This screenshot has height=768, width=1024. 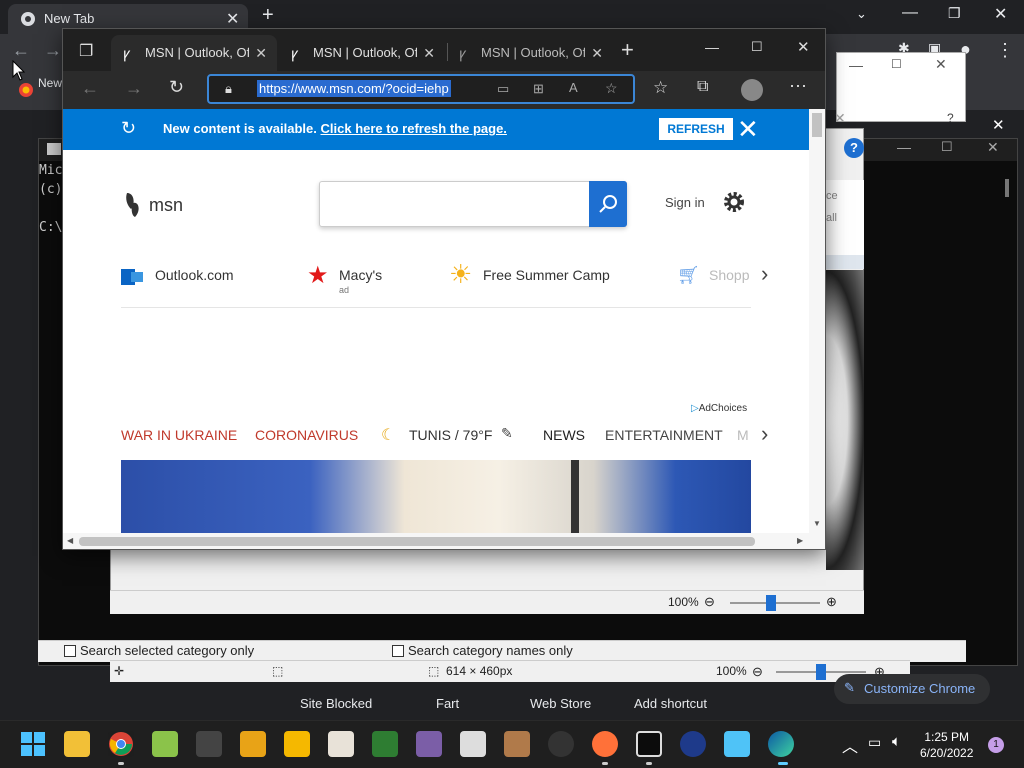 I want to click on cmd-maximize-icon: ☐, so click(x=947, y=147).